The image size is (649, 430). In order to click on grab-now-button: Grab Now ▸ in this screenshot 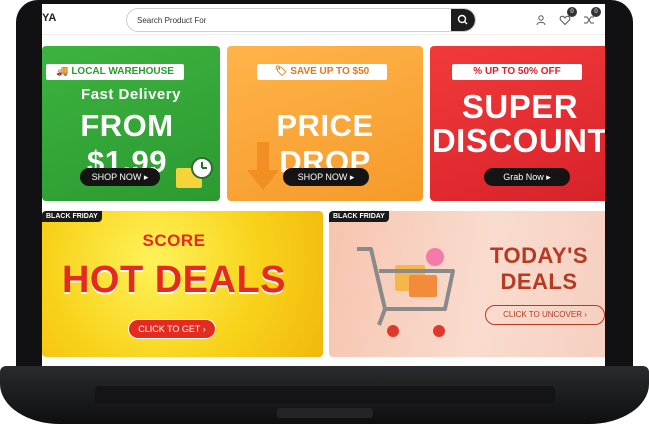, I will do `click(527, 177)`.